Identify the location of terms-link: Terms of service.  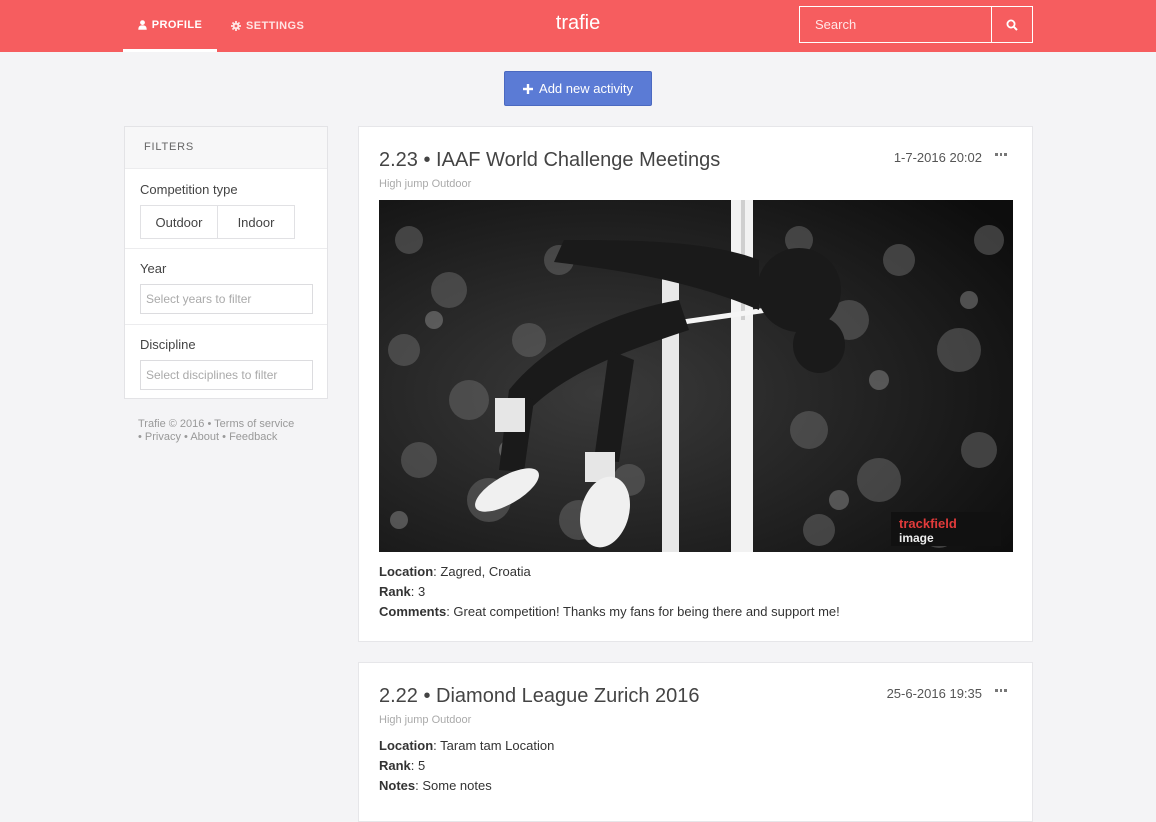
(254, 424).